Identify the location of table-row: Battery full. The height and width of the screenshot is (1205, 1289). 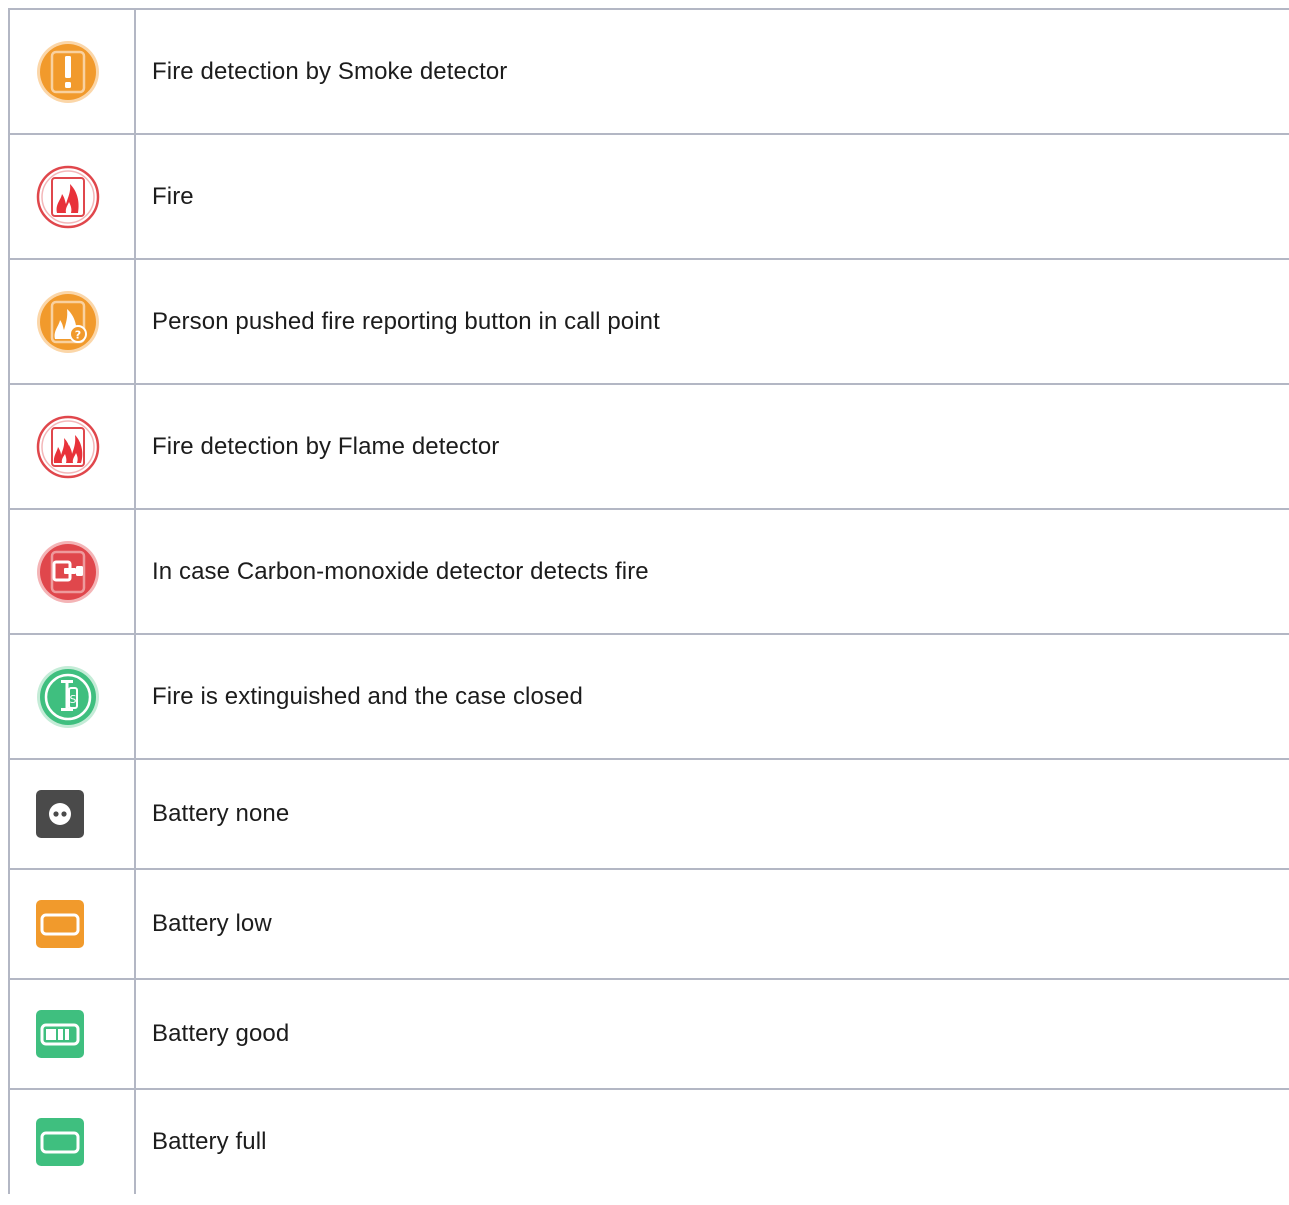
(648, 1141).